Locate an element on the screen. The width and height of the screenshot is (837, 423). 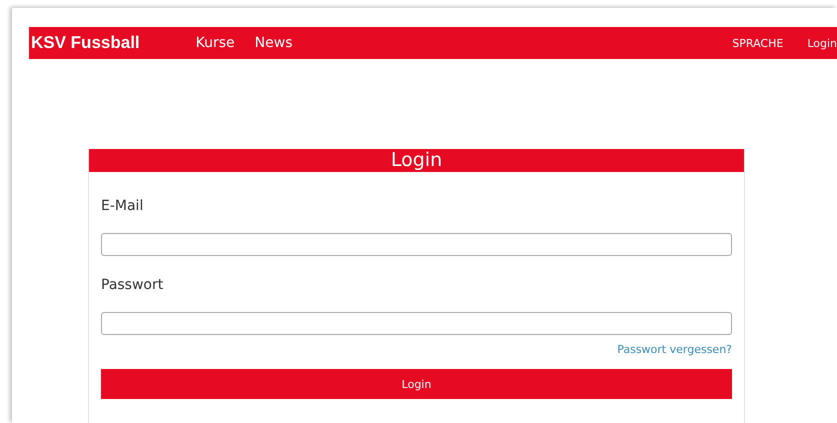
nav-link: Login is located at coordinates (822, 43).